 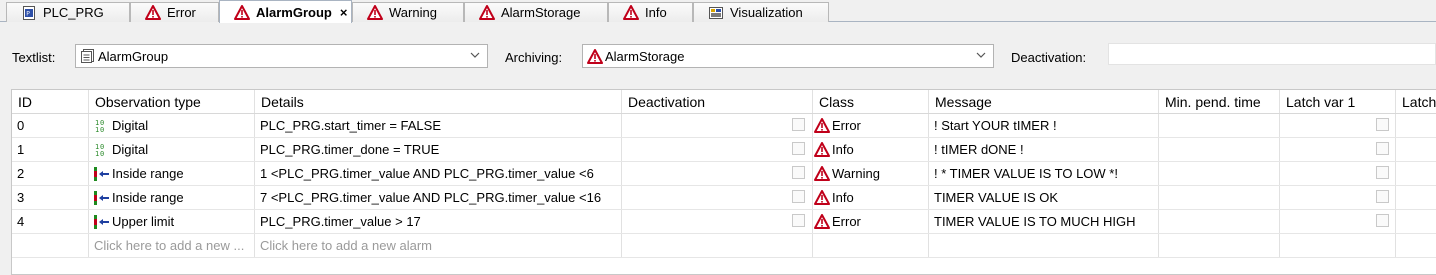 I want to click on observation-type-cell: Upper limit, so click(x=172, y=221).